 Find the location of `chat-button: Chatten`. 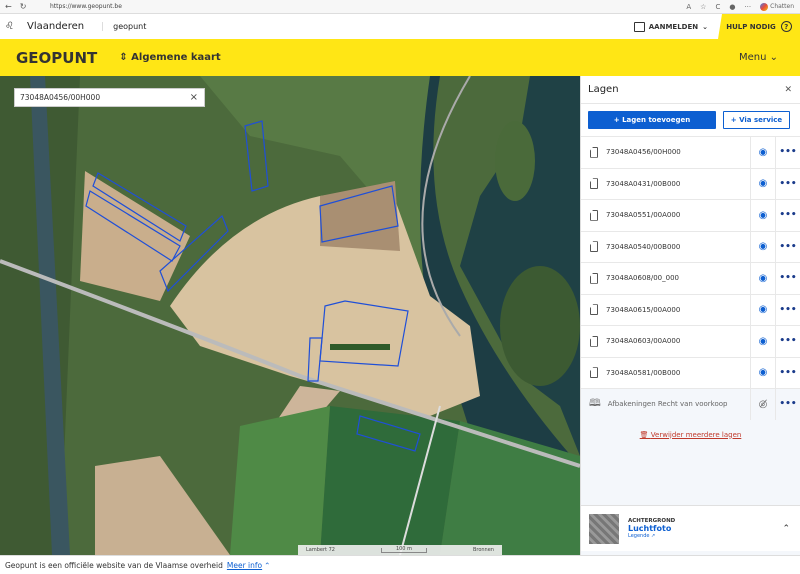

chat-button: Chatten is located at coordinates (777, 6).